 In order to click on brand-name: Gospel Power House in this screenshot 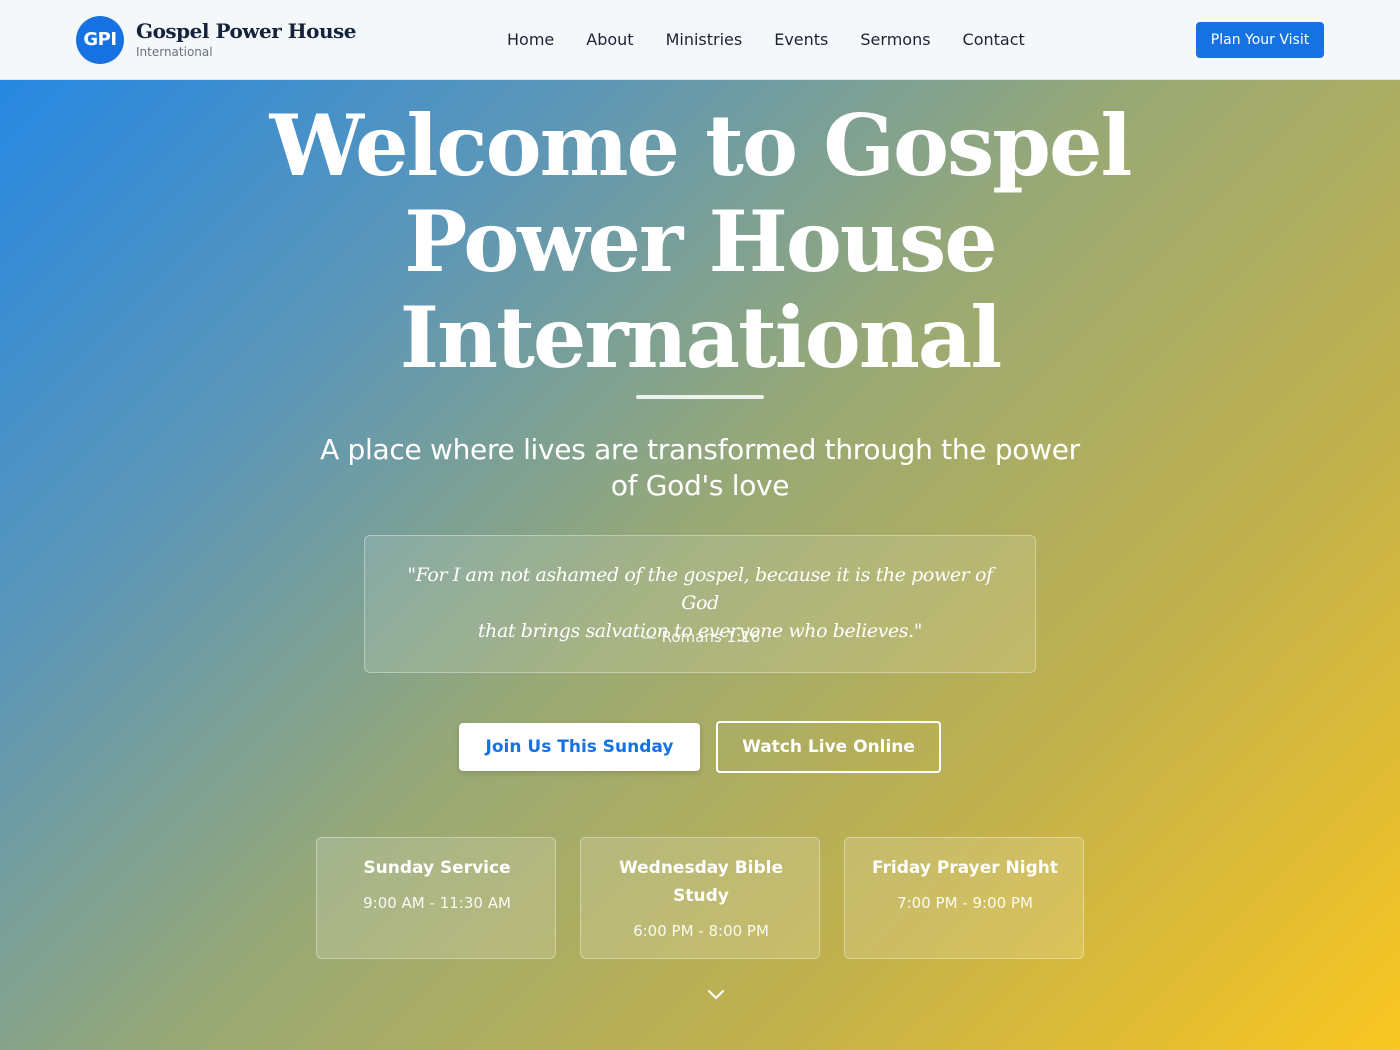, I will do `click(246, 31)`.